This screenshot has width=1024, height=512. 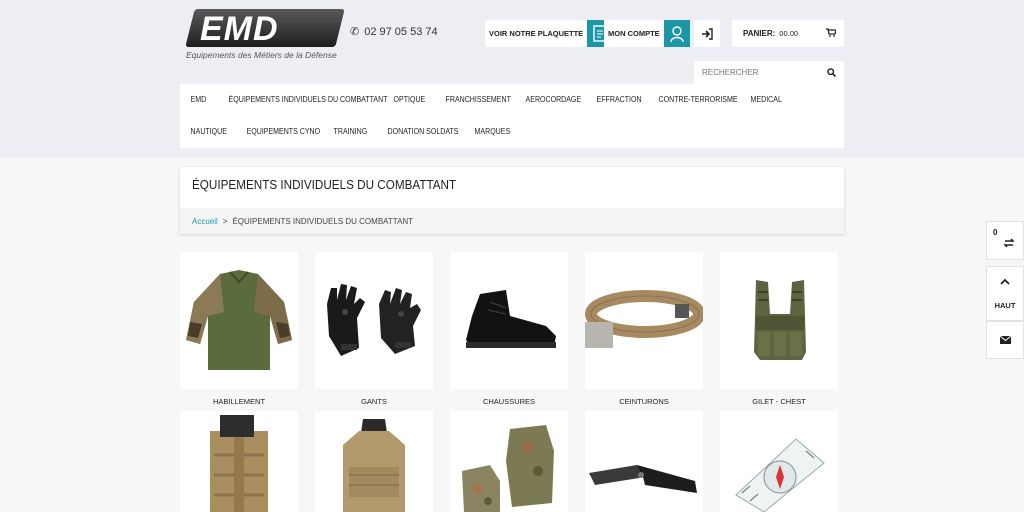 I want to click on category-card-gants, so click(x=374, y=320).